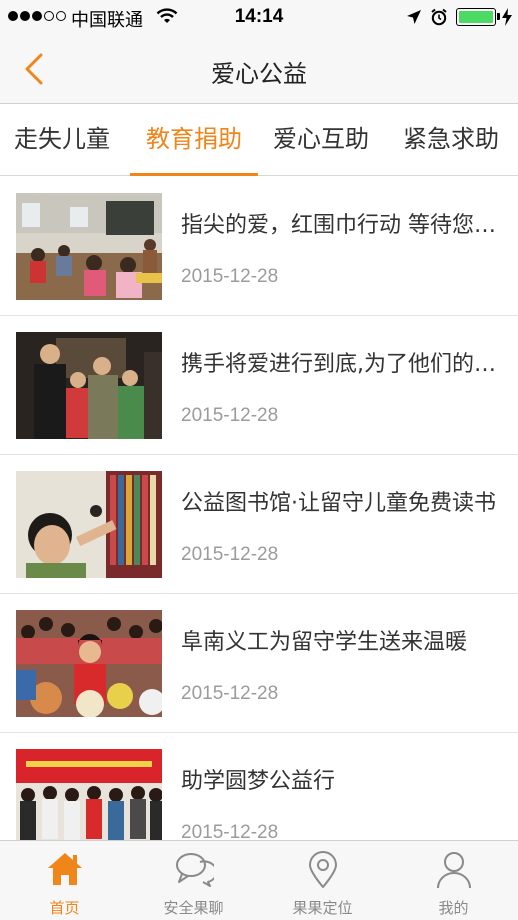 The width and height of the screenshot is (518, 920). I want to click on category-tabs: 走失儿童 教育捐助 爱心互助 紧急求助, so click(259, 140).